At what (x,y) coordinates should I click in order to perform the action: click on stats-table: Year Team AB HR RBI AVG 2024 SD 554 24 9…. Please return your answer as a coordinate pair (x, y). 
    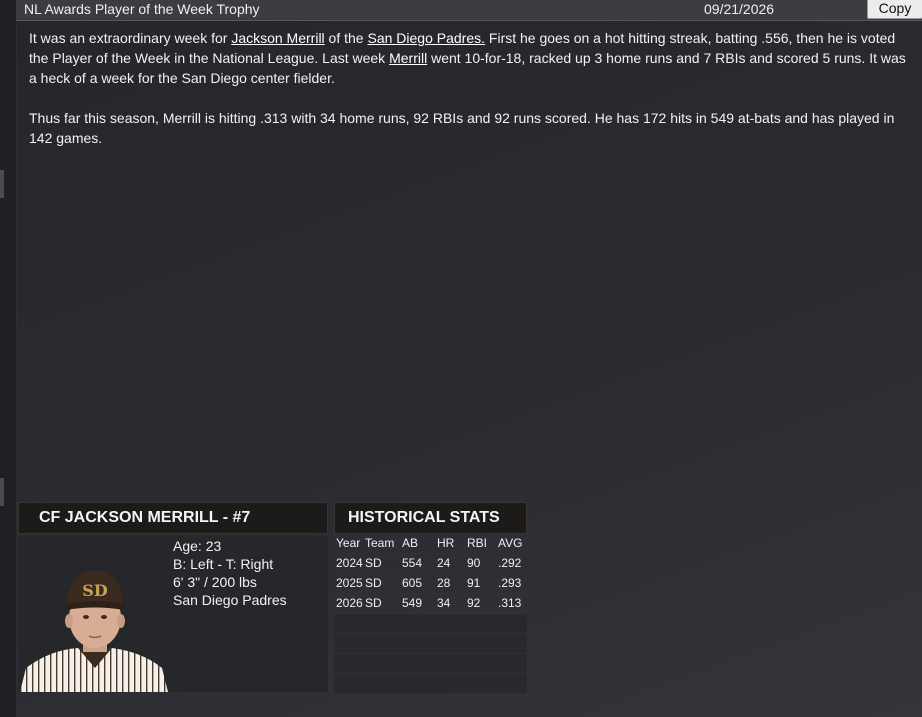
    Looking at the image, I should click on (430, 614).